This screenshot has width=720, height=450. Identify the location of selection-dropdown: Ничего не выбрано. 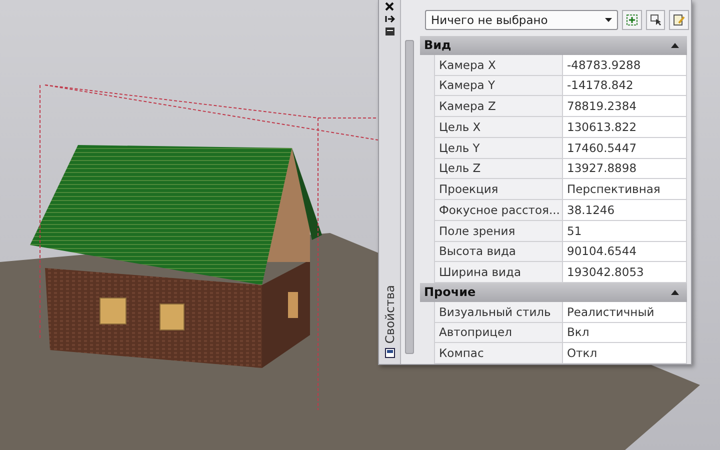
(521, 20).